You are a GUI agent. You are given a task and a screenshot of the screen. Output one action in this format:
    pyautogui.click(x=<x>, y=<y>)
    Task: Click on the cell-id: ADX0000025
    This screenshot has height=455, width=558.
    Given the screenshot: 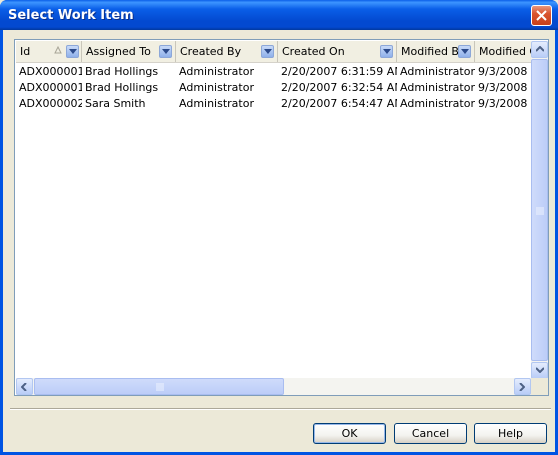 What is the action you would take?
    pyautogui.click(x=50, y=103)
    